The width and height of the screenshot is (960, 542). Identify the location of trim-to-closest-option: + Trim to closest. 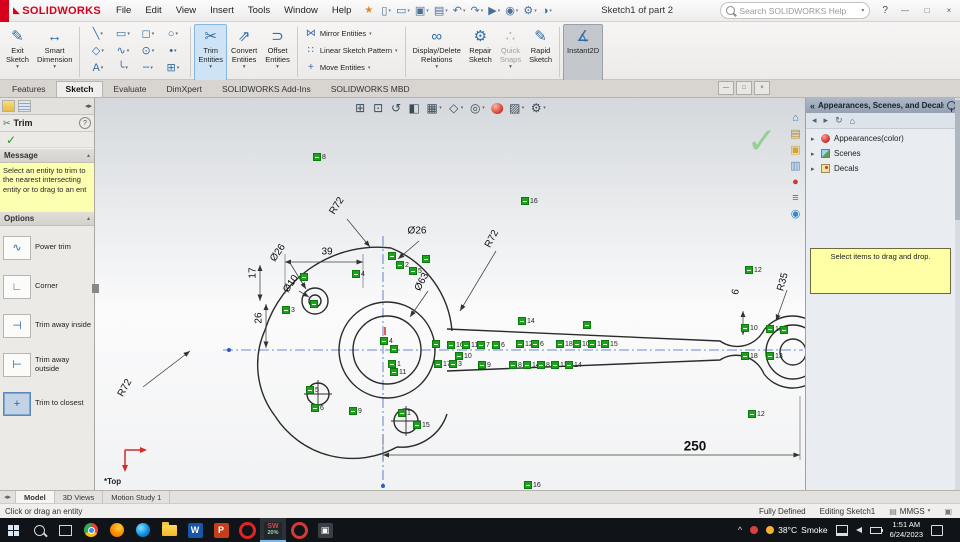
(47, 403).